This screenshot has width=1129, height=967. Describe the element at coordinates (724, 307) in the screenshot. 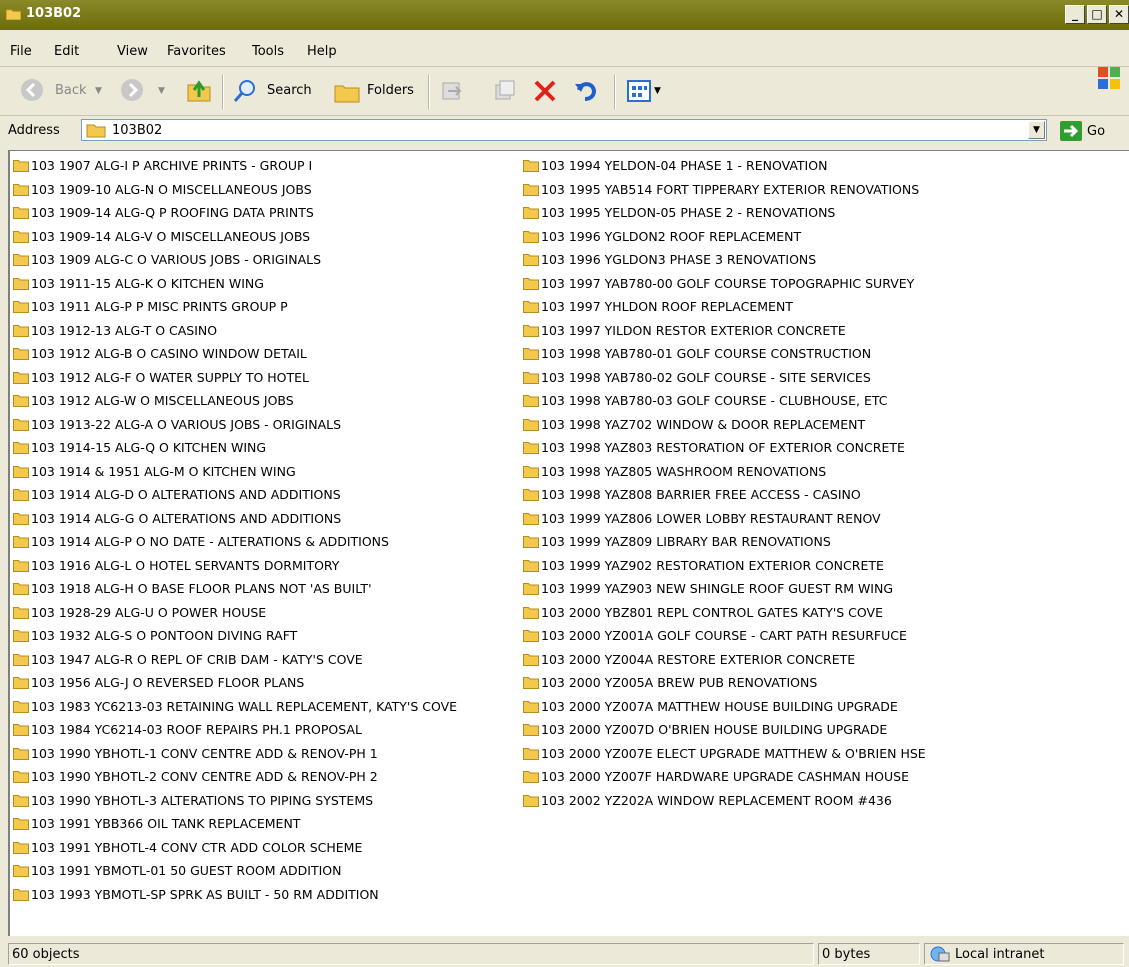

I see `folder-item: 103 1997 YHLDON ROOF REPLACEMENT` at that location.